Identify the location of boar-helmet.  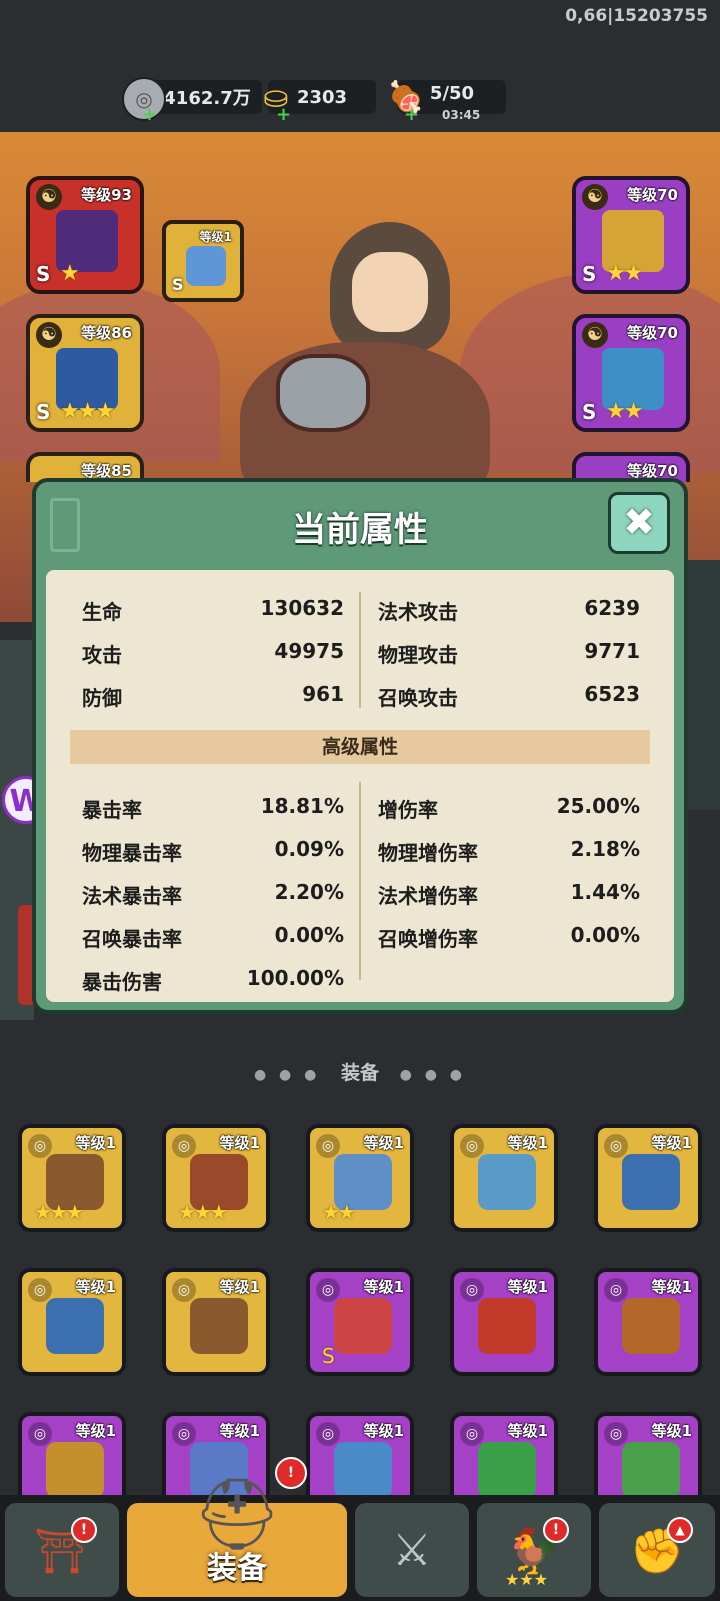
(323, 393).